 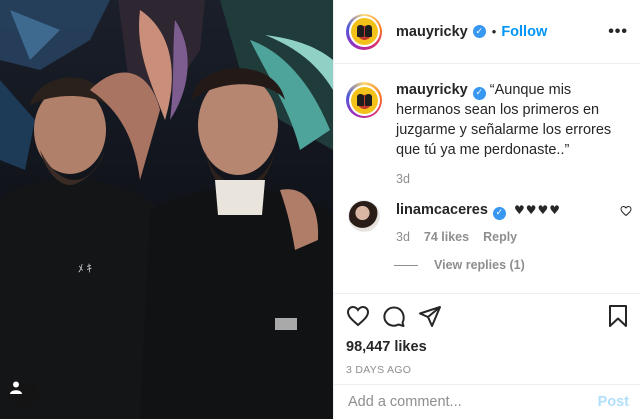 What do you see at coordinates (430, 316) in the screenshot?
I see `share-icon` at bounding box center [430, 316].